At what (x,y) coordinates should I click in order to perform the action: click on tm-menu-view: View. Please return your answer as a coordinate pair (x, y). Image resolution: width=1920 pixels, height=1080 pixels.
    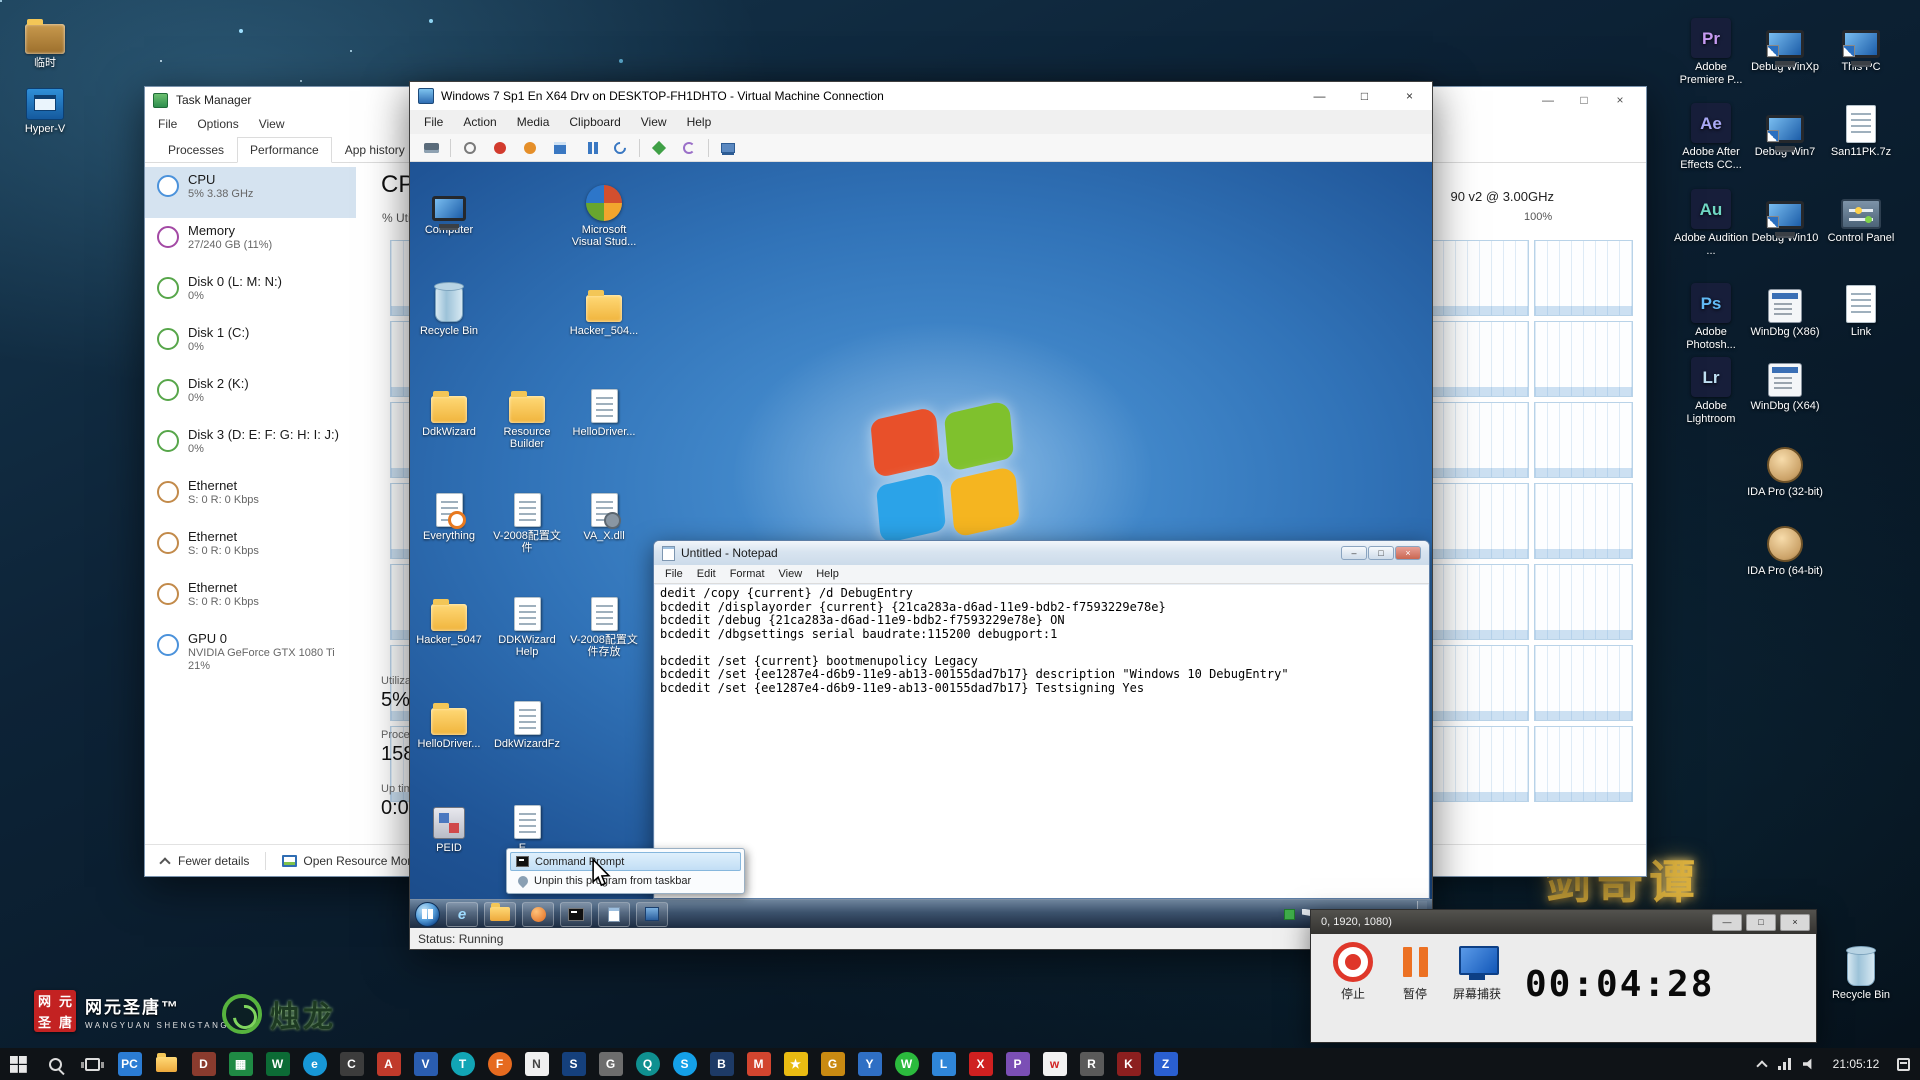
    Looking at the image, I should click on (272, 124).